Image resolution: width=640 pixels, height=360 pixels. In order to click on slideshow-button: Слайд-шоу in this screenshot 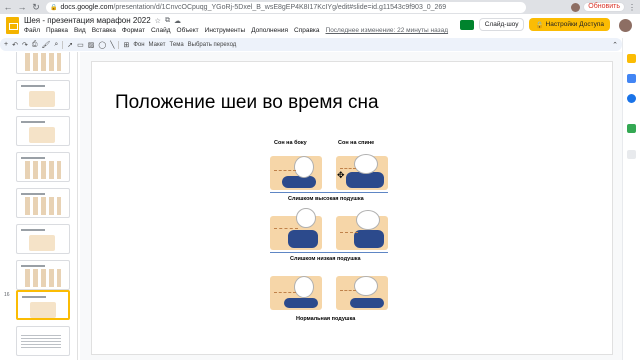, I will do `click(501, 24)`.